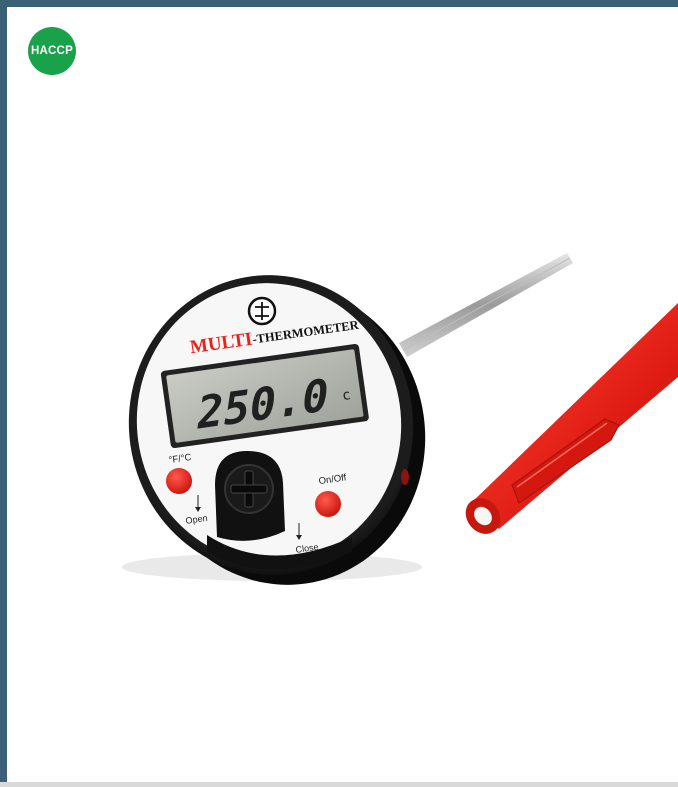  What do you see at coordinates (250, 496) in the screenshot?
I see `battery-cap-knob` at bounding box center [250, 496].